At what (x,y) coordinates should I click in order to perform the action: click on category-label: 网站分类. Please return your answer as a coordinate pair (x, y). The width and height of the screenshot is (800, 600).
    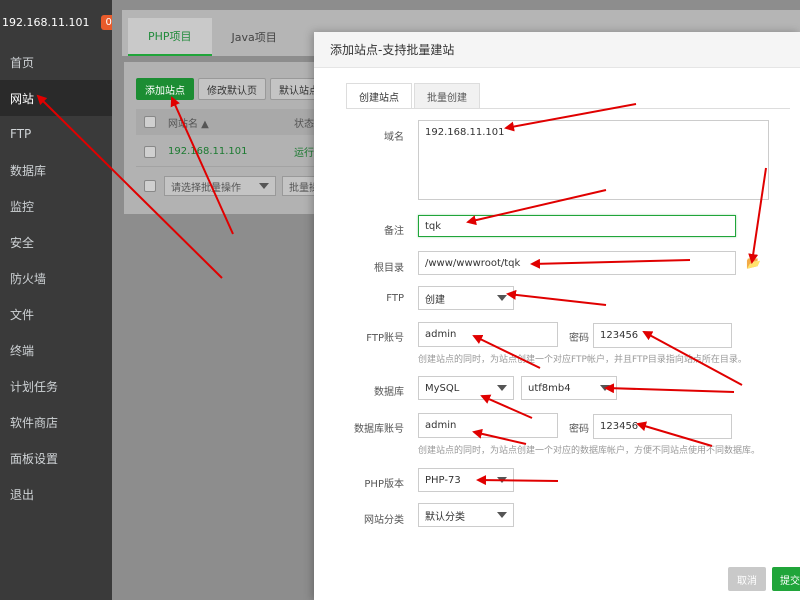
    Looking at the image, I should click on (384, 520).